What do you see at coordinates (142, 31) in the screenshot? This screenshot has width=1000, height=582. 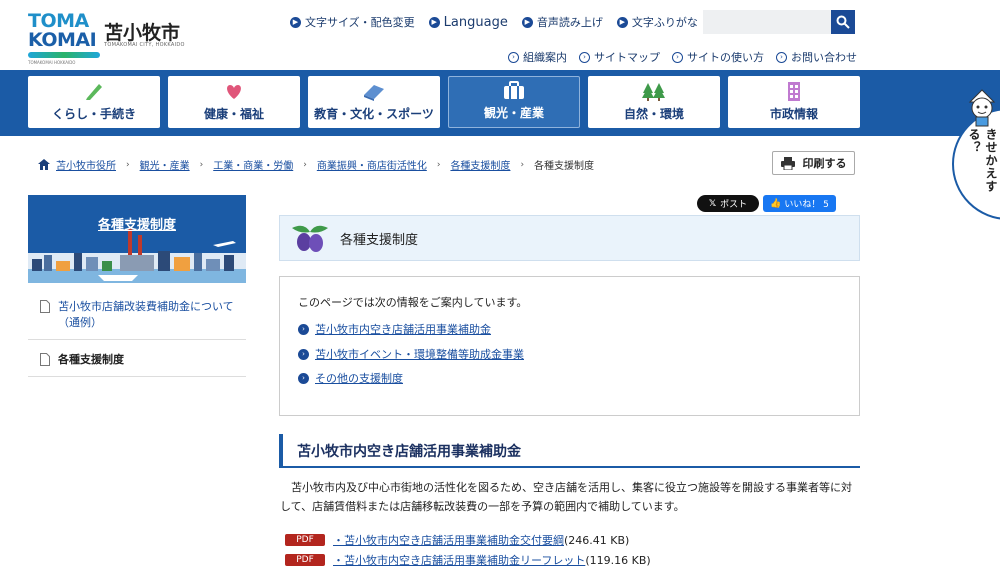 I see `city-name: 苫小牧市` at bounding box center [142, 31].